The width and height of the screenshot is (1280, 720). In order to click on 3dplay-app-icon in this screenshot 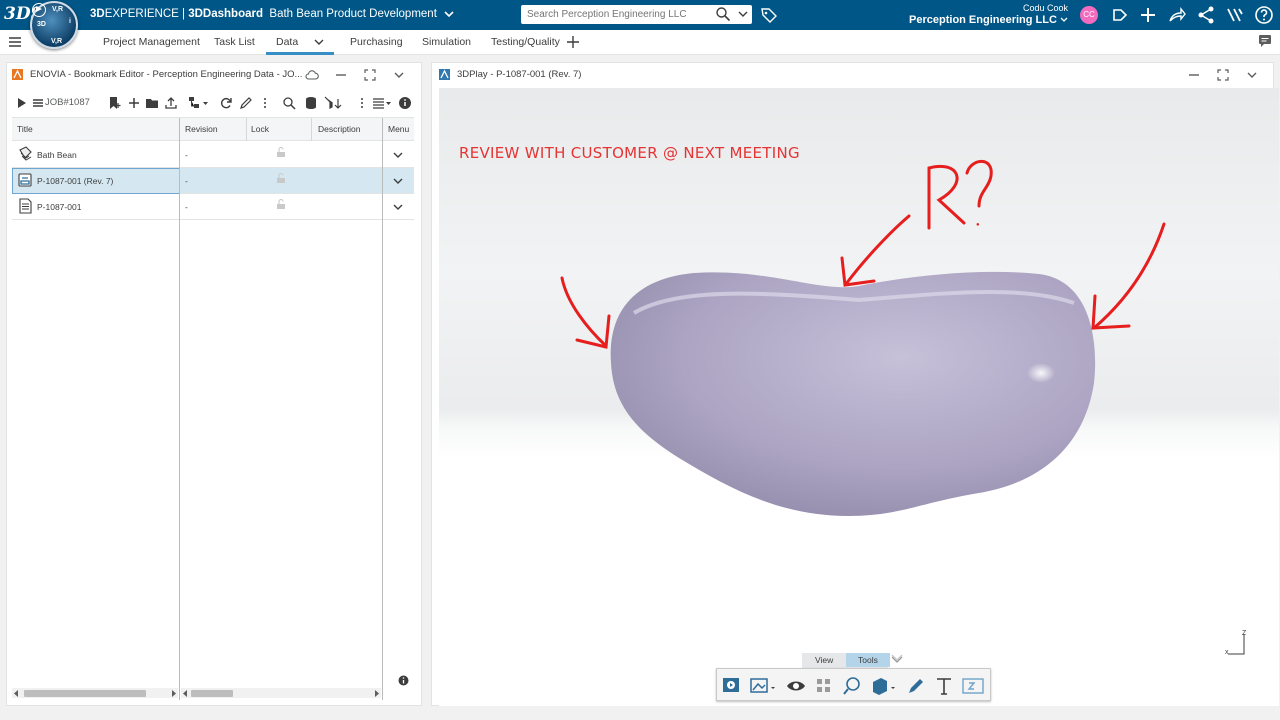, I will do `click(444, 74)`.